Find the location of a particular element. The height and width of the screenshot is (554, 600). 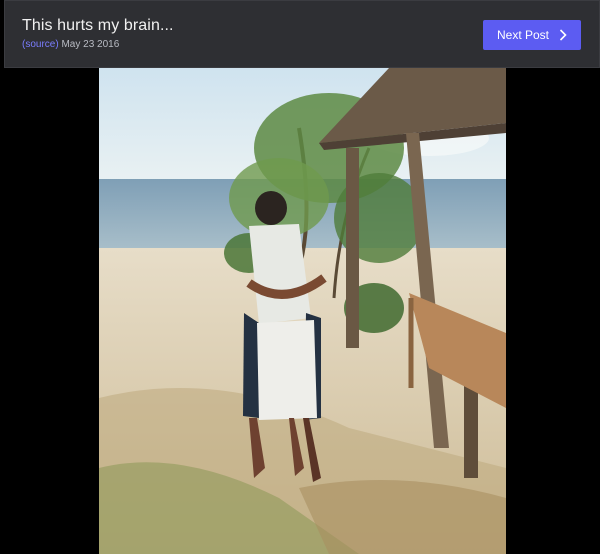

source-link: (source) is located at coordinates (40, 44).